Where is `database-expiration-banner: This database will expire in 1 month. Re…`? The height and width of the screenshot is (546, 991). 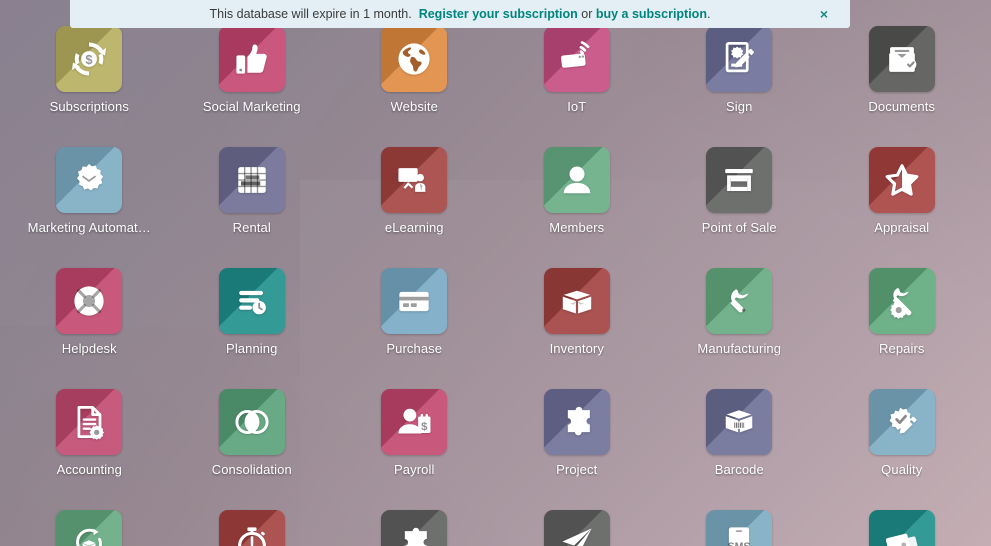 database-expiration-banner: This database will expire in 1 month. Re… is located at coordinates (460, 14).